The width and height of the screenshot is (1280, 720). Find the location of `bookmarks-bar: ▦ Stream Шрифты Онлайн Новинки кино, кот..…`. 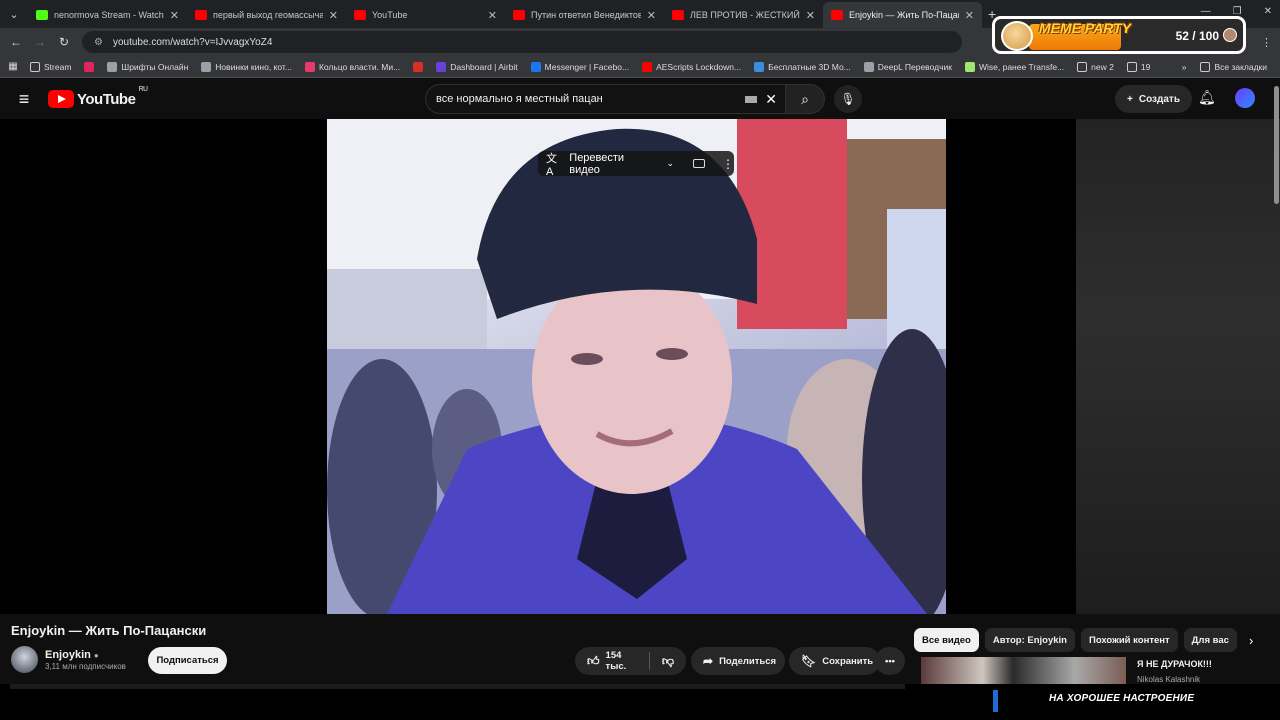

bookmarks-bar: ▦ Stream Шрифты Онлайн Новинки кино, кот..… is located at coordinates (640, 67).